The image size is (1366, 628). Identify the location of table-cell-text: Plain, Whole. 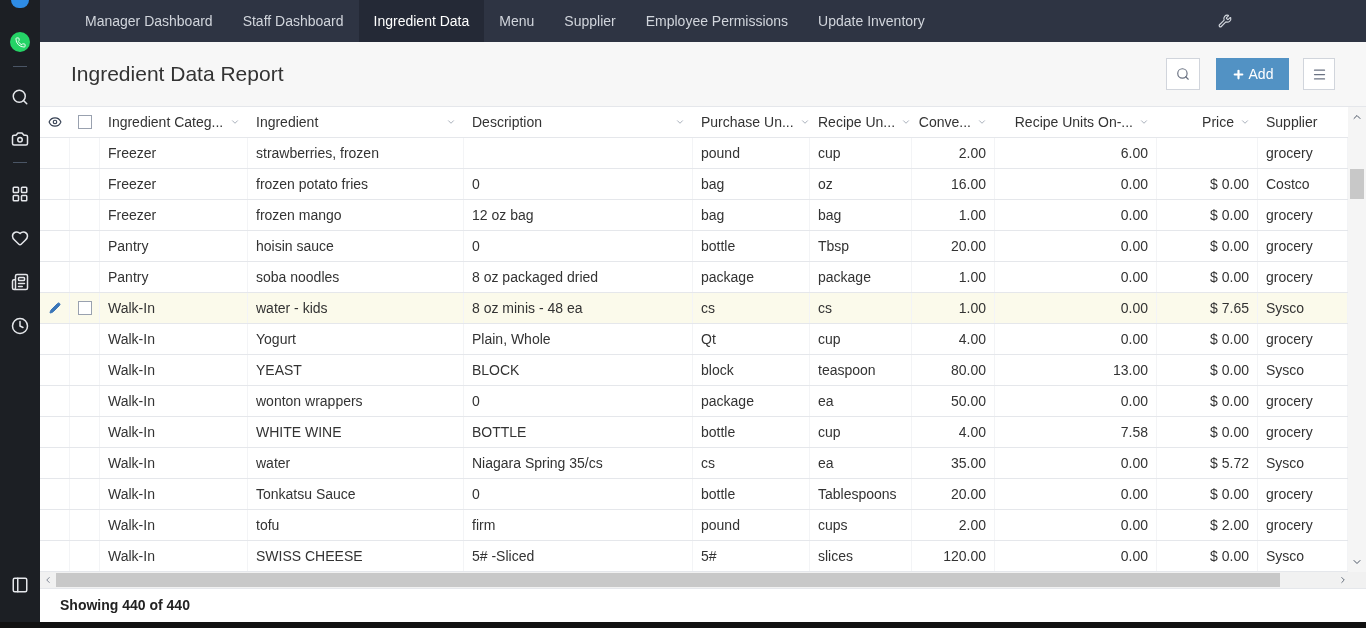
(511, 339).